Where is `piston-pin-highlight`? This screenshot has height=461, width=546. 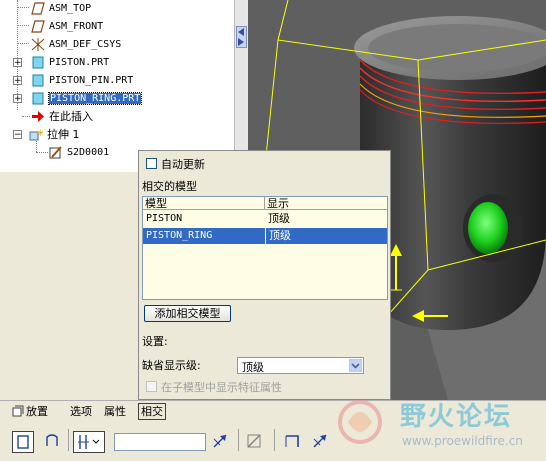
piston-pin-highlight is located at coordinates (488, 228).